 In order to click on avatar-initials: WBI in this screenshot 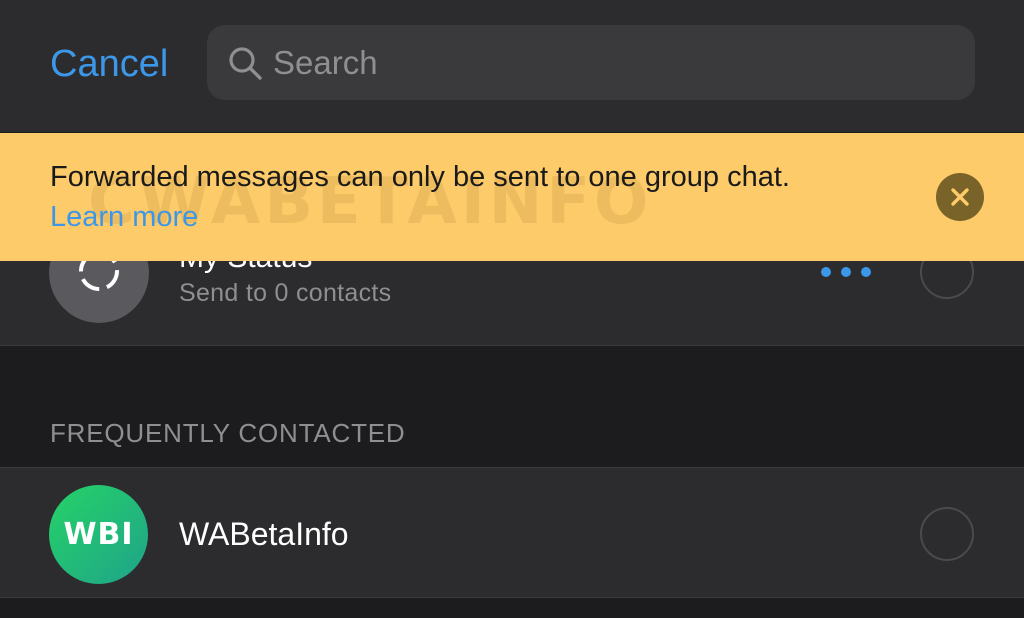, I will do `click(98, 534)`.